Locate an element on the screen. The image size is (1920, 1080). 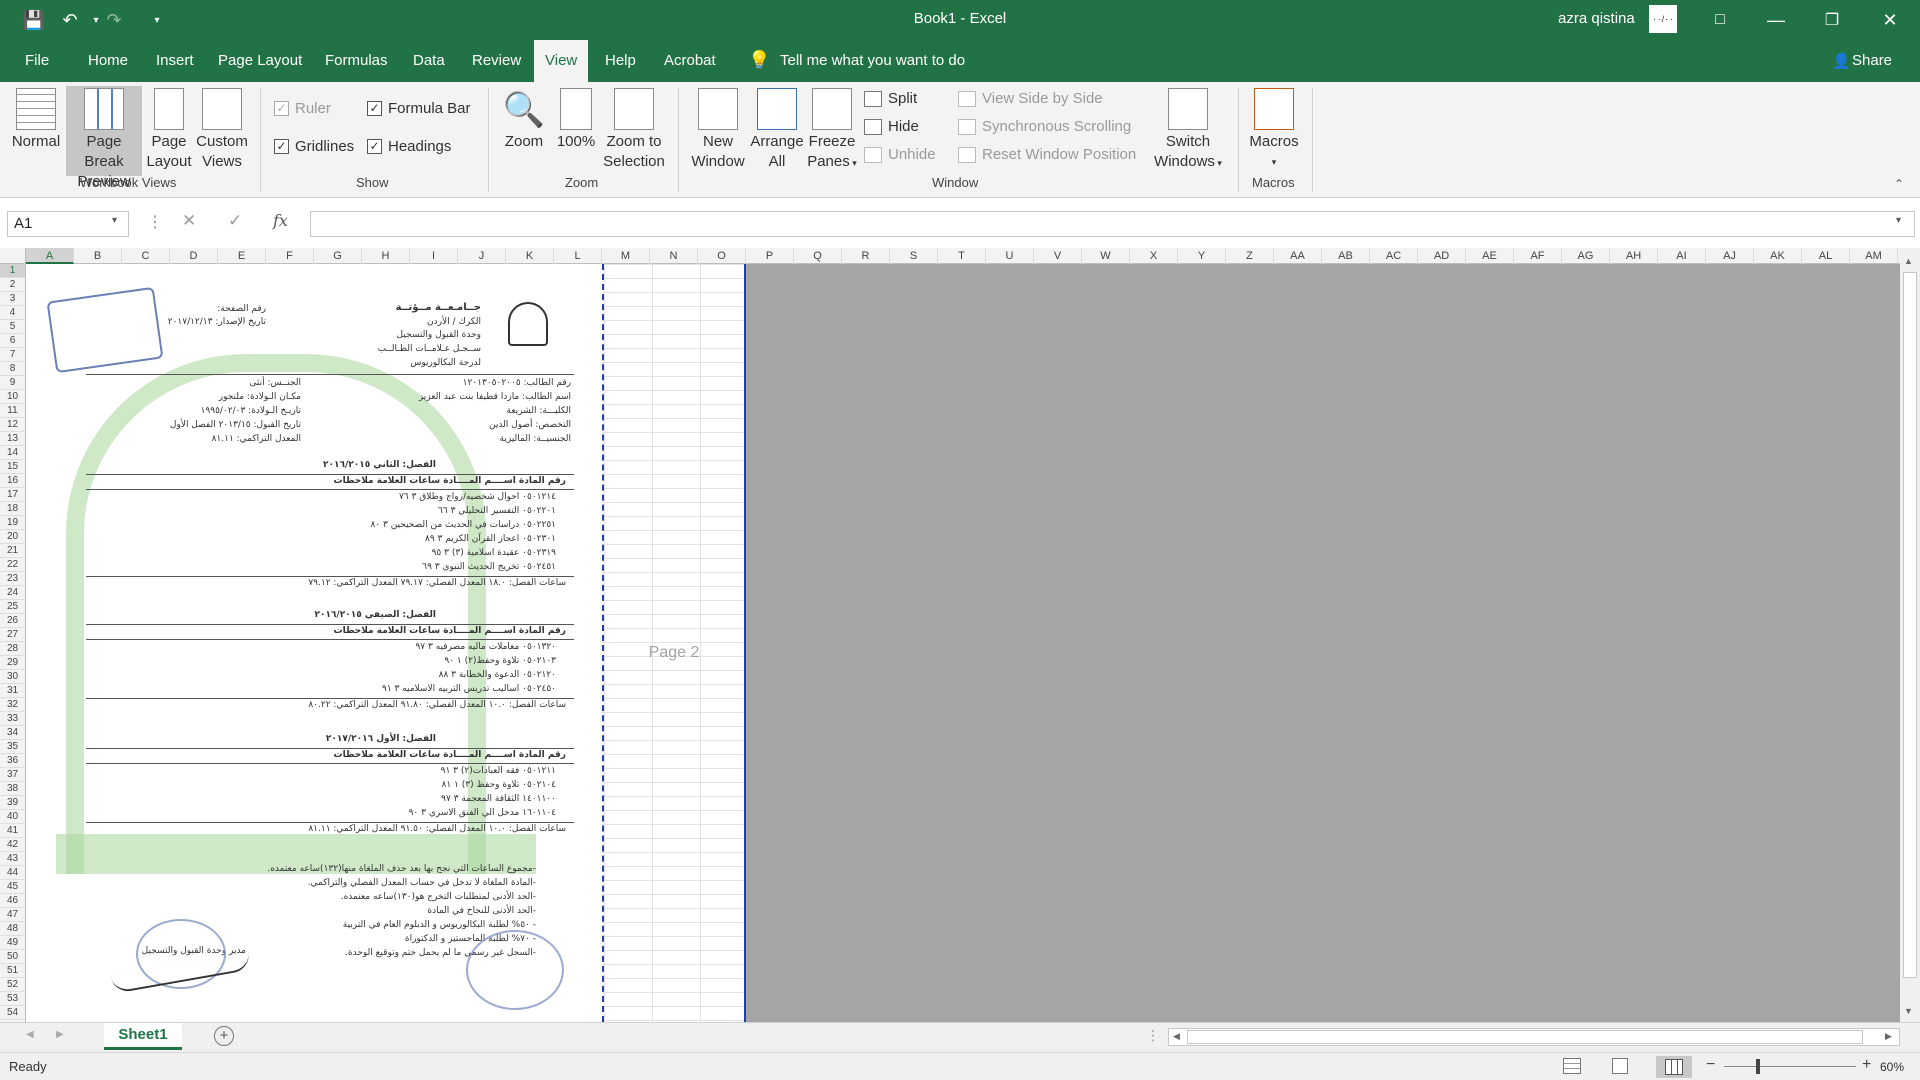
row-header: 6 is located at coordinates (12, 341).